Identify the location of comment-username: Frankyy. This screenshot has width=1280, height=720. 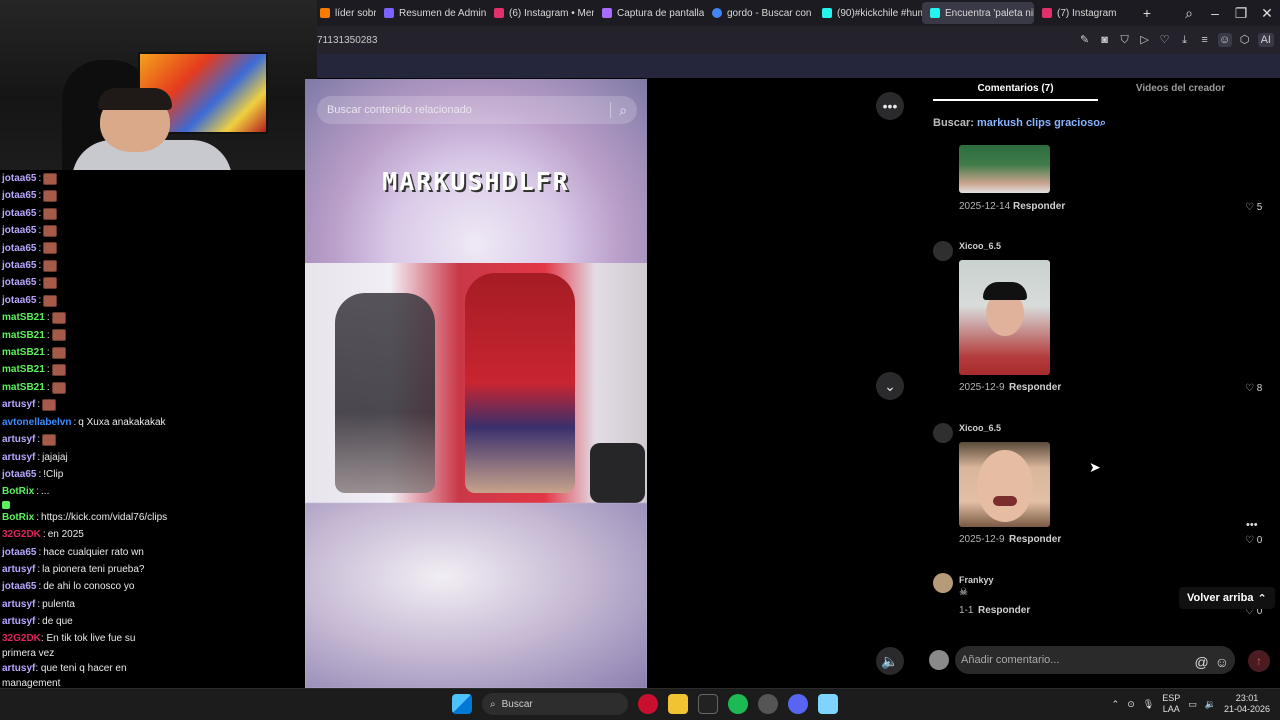
(976, 580).